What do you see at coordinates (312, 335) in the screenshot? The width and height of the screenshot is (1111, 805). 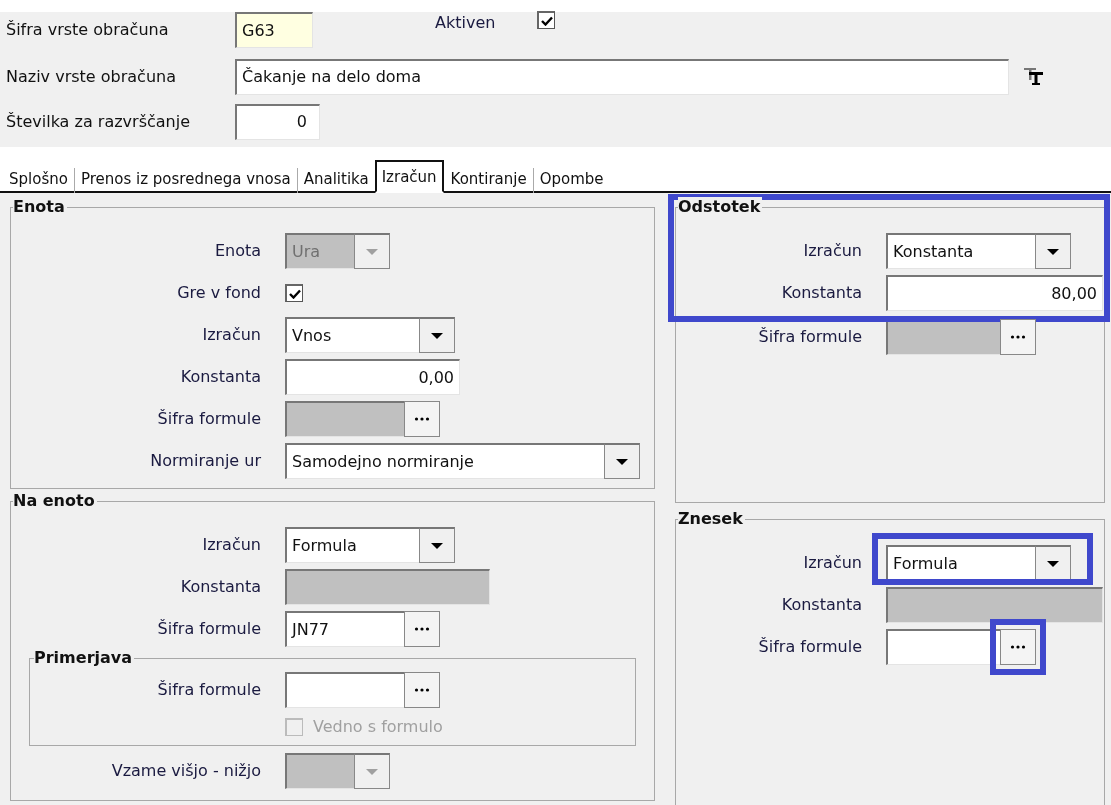 I see `dropdown-value: Vnos` at bounding box center [312, 335].